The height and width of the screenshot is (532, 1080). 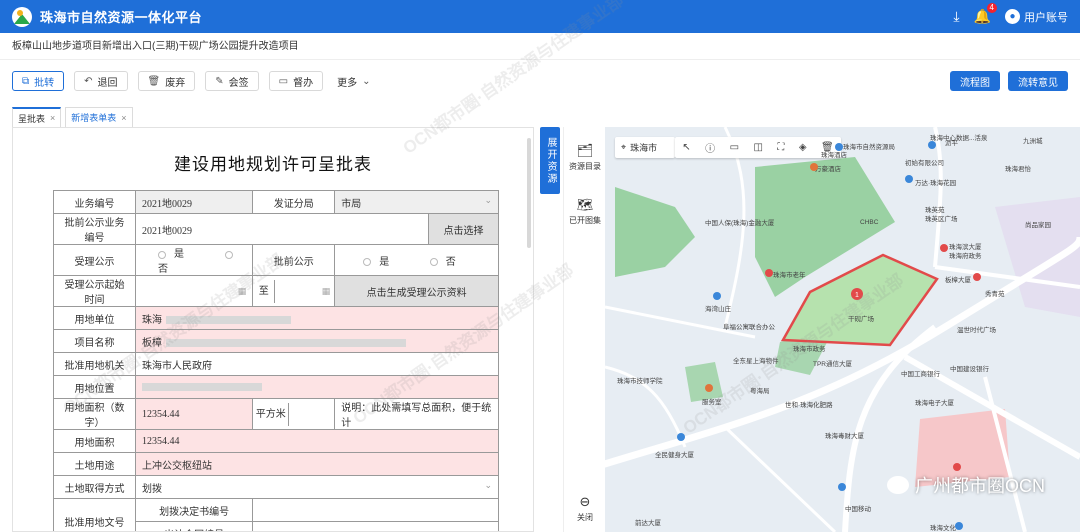 What do you see at coordinates (975, 81) in the screenshot?
I see `flowchart-button: 流程图` at bounding box center [975, 81].